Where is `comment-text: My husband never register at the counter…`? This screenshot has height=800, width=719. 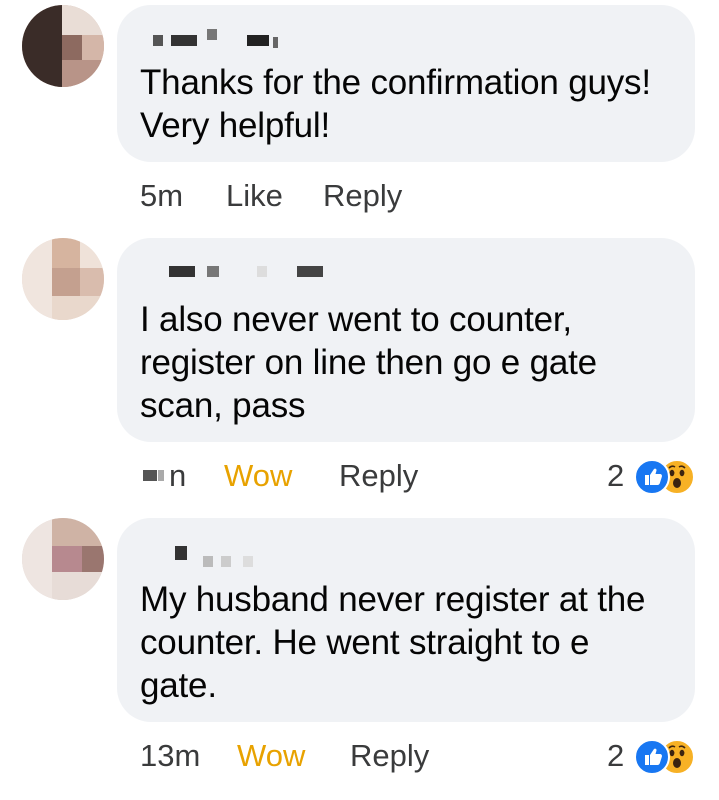
comment-text: My husband never register at the counter… is located at coordinates (393, 642).